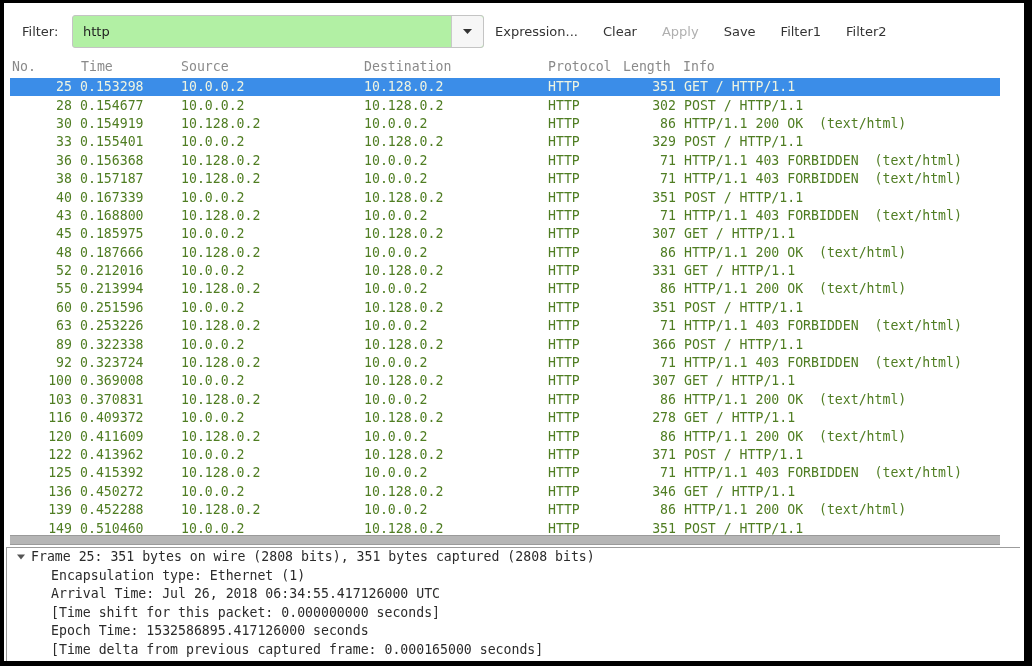 The width and height of the screenshot is (1032, 666). I want to click on packet-row: 116 0.409372 10.0.0.2 10.128.0.2 HTTP 278 GET / HTTP/1.1, so click(505, 418).